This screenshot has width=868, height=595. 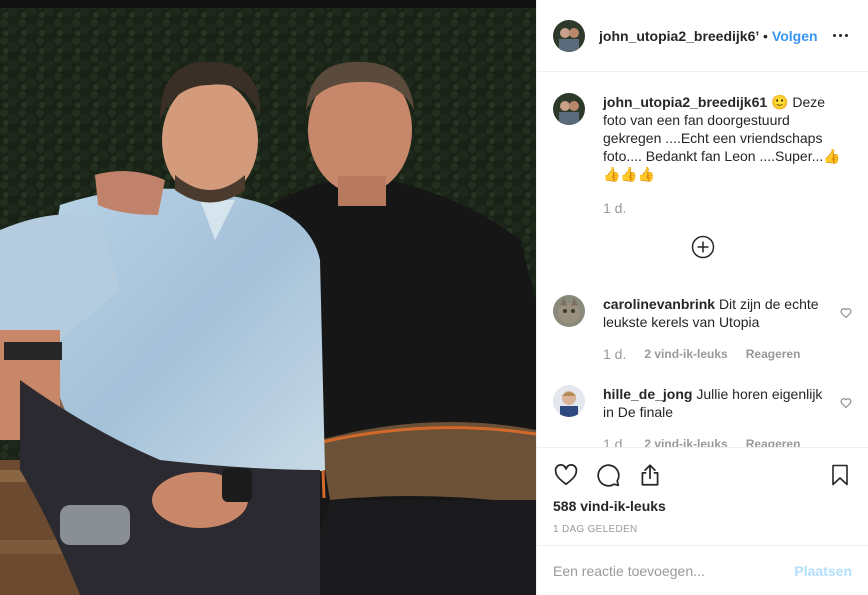 I want to click on plus-circle-icon, so click(x=702, y=247).